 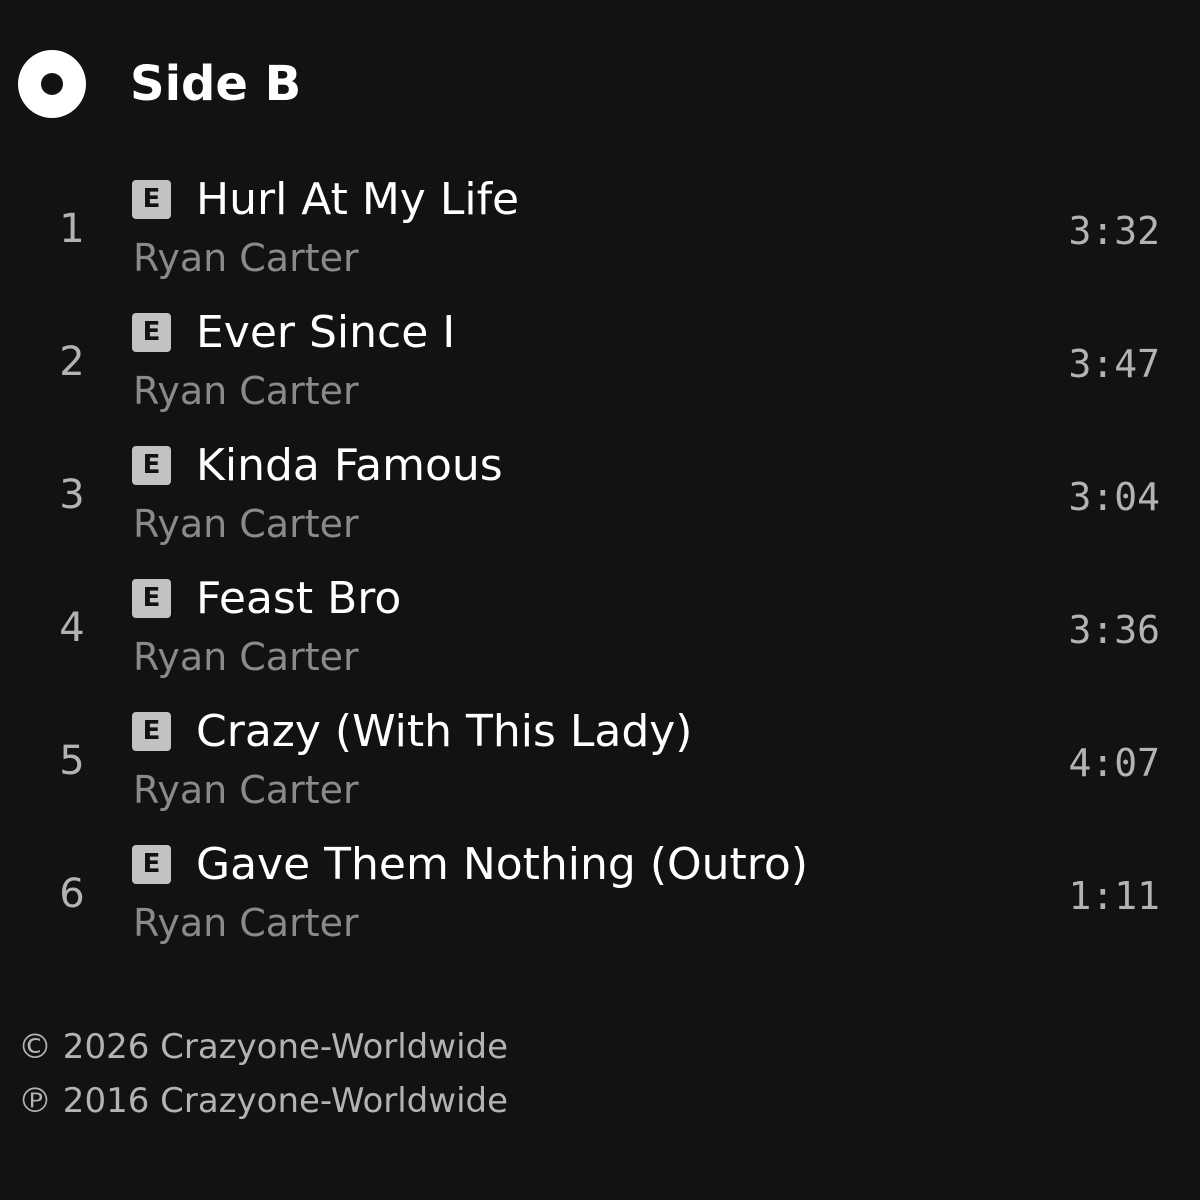 I want to click on track-title: Ever Since I, so click(x=325, y=333).